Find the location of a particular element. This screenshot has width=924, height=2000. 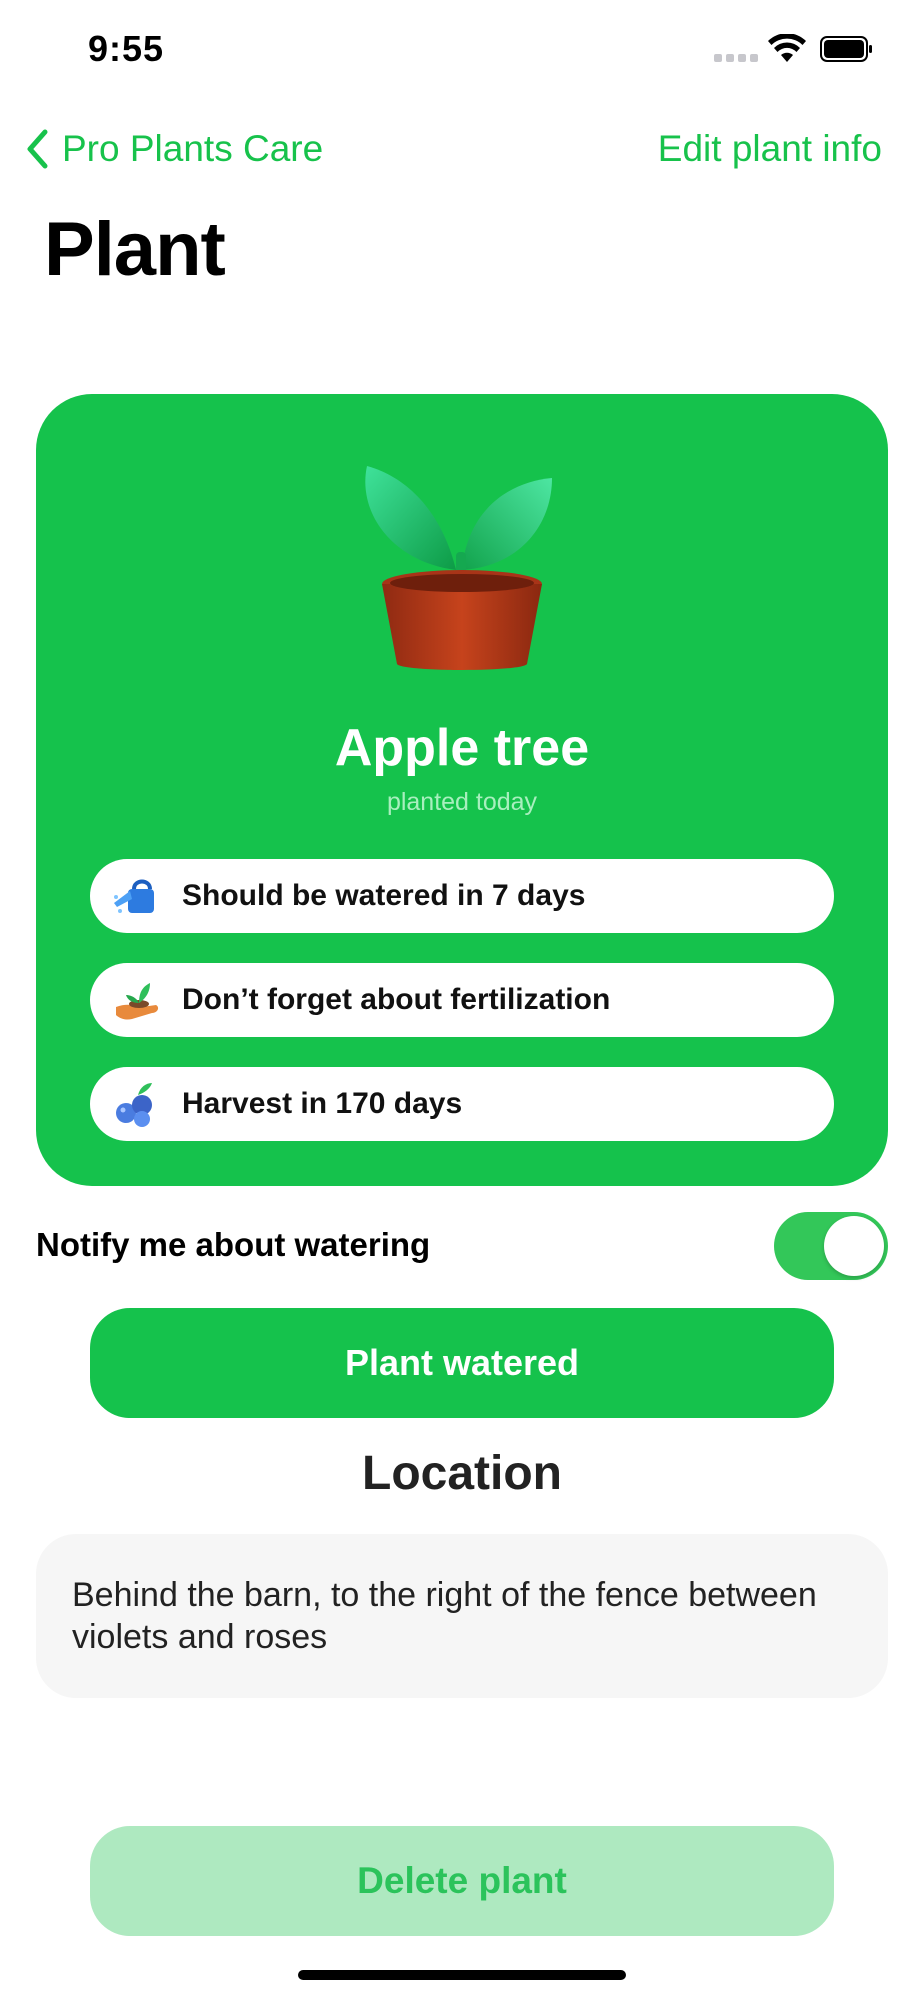

page-title: Plant is located at coordinates (135, 249).